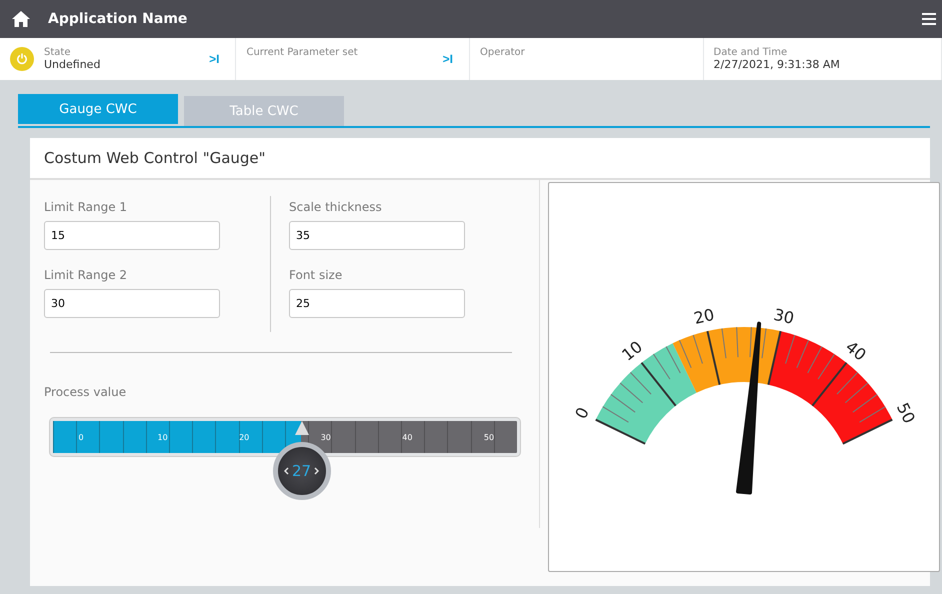 This screenshot has width=942, height=594. Describe the element at coordinates (929, 19) in the screenshot. I see `menu-icon` at that location.